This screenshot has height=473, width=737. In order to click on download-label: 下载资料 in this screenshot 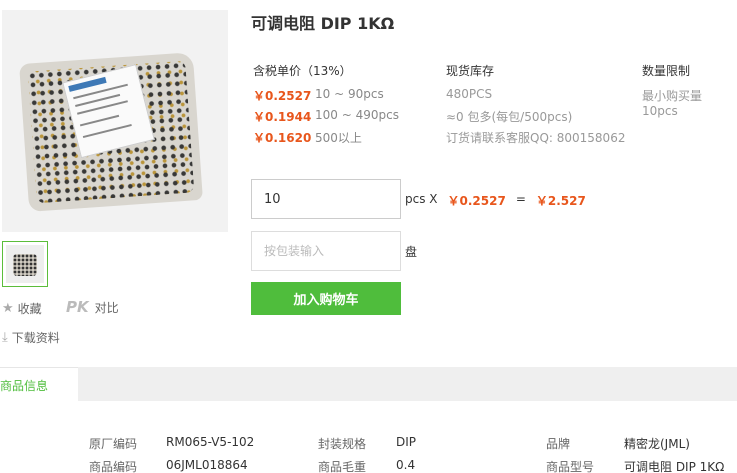, I will do `click(35, 338)`.